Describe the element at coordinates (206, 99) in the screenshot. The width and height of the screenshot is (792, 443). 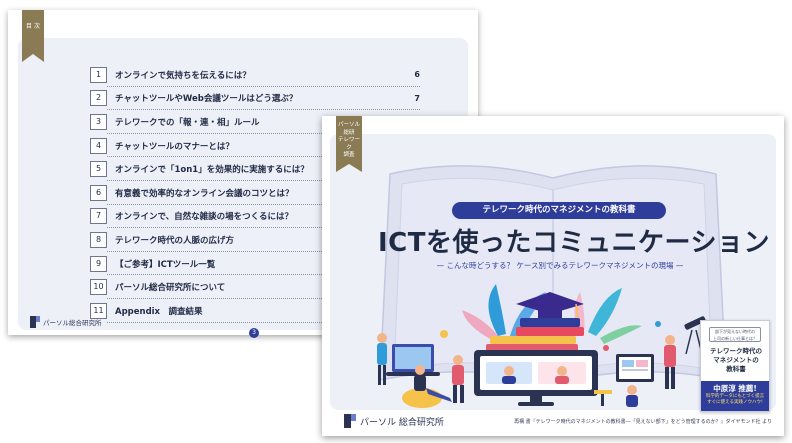
I see `toc-item-title: チャットツールやWeb会議ツールはどう選ぶ？` at that location.